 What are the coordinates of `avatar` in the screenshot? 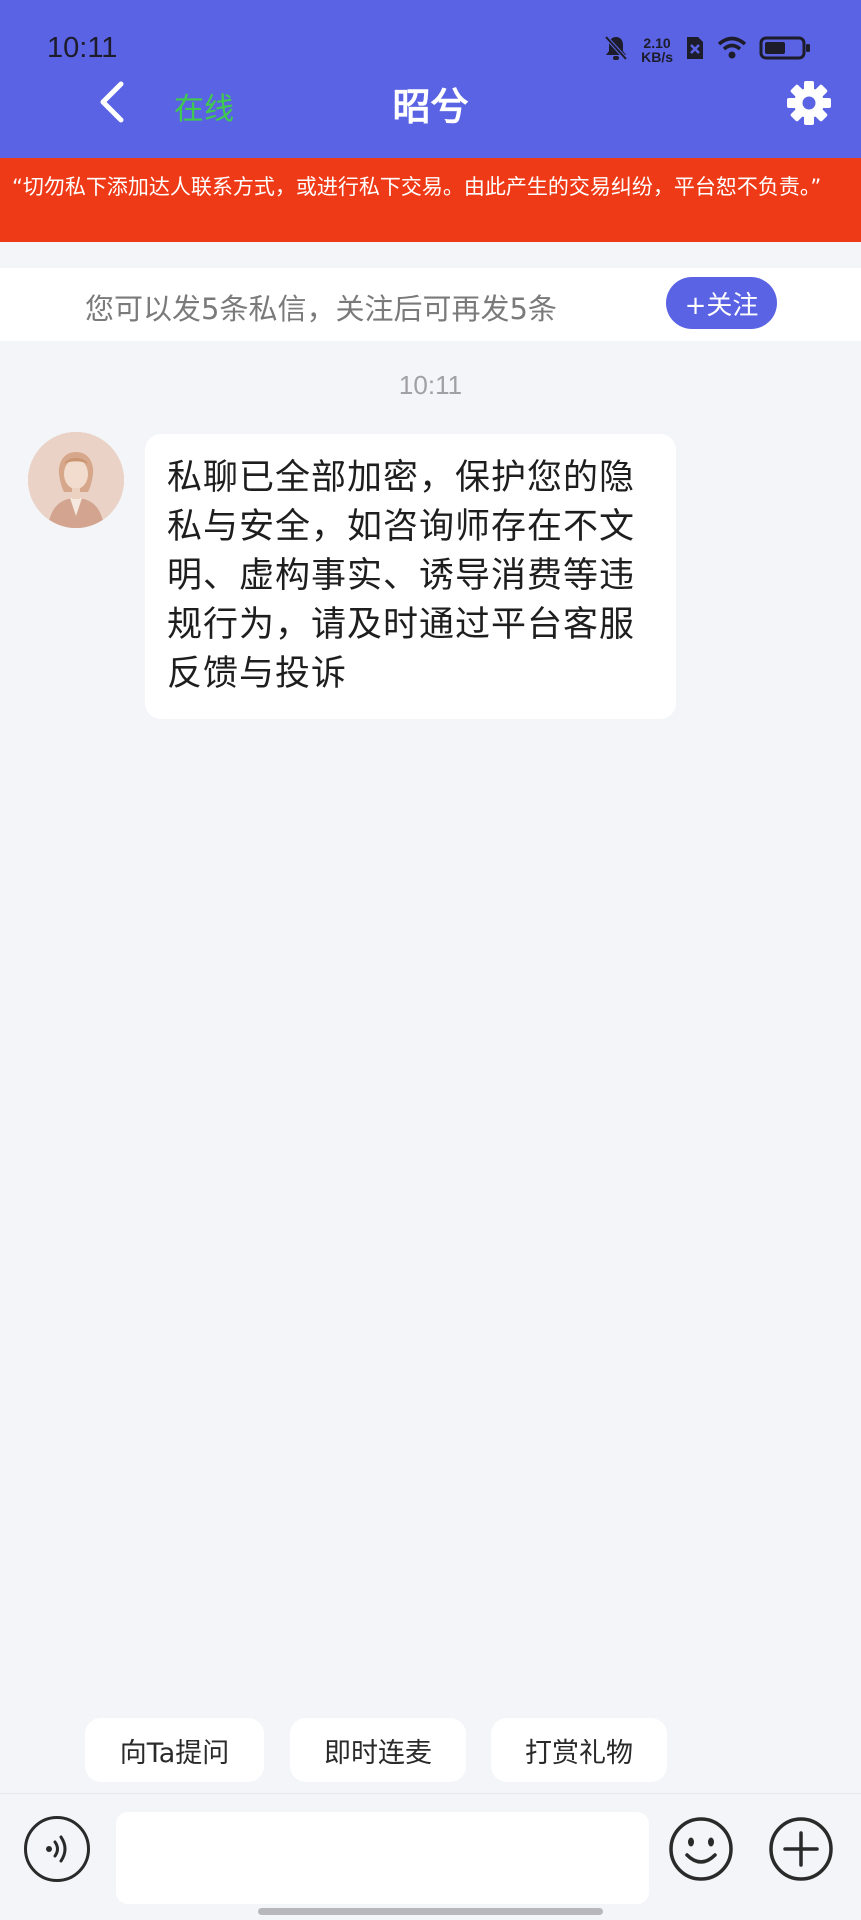 It's located at (76, 480).